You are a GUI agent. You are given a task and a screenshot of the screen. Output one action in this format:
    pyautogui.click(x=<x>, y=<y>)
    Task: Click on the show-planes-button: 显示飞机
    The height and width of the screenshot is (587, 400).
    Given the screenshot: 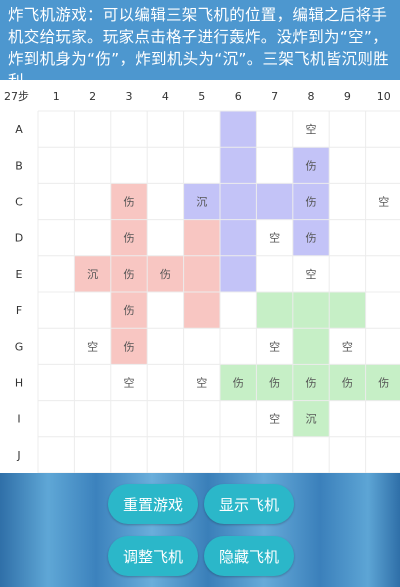 What is the action you would take?
    pyautogui.click(x=249, y=504)
    